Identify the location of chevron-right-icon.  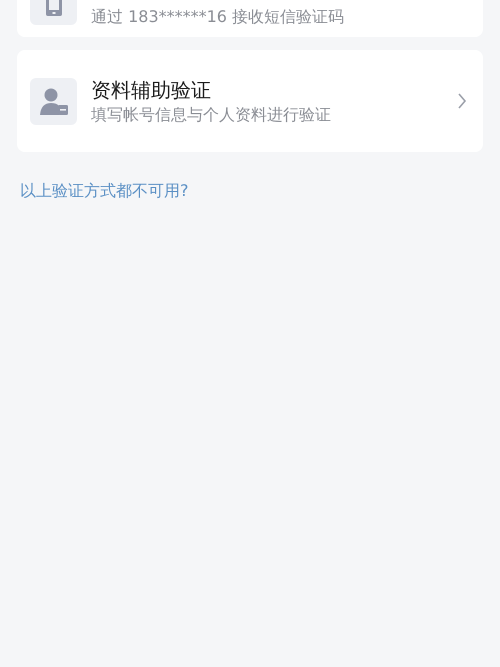
(462, 101).